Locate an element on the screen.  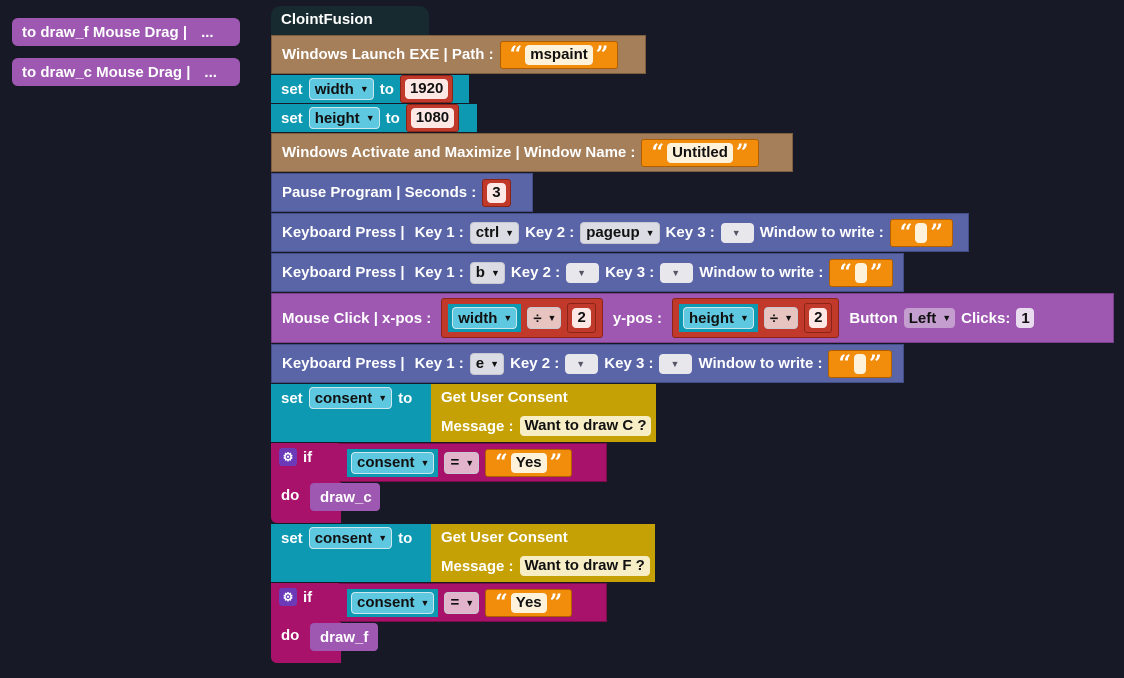
window-name-input: “Untitled” is located at coordinates (700, 152).